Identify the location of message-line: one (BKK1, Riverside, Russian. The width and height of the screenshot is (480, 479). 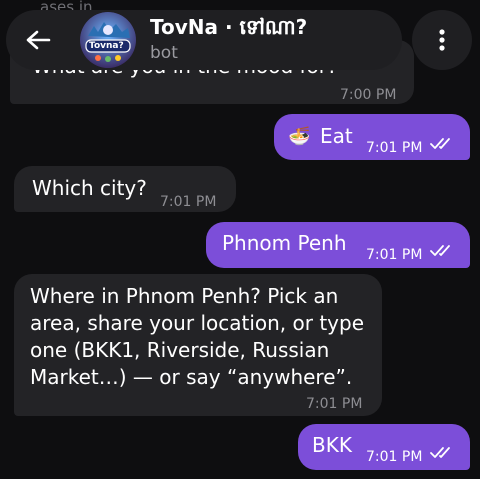
(180, 350).